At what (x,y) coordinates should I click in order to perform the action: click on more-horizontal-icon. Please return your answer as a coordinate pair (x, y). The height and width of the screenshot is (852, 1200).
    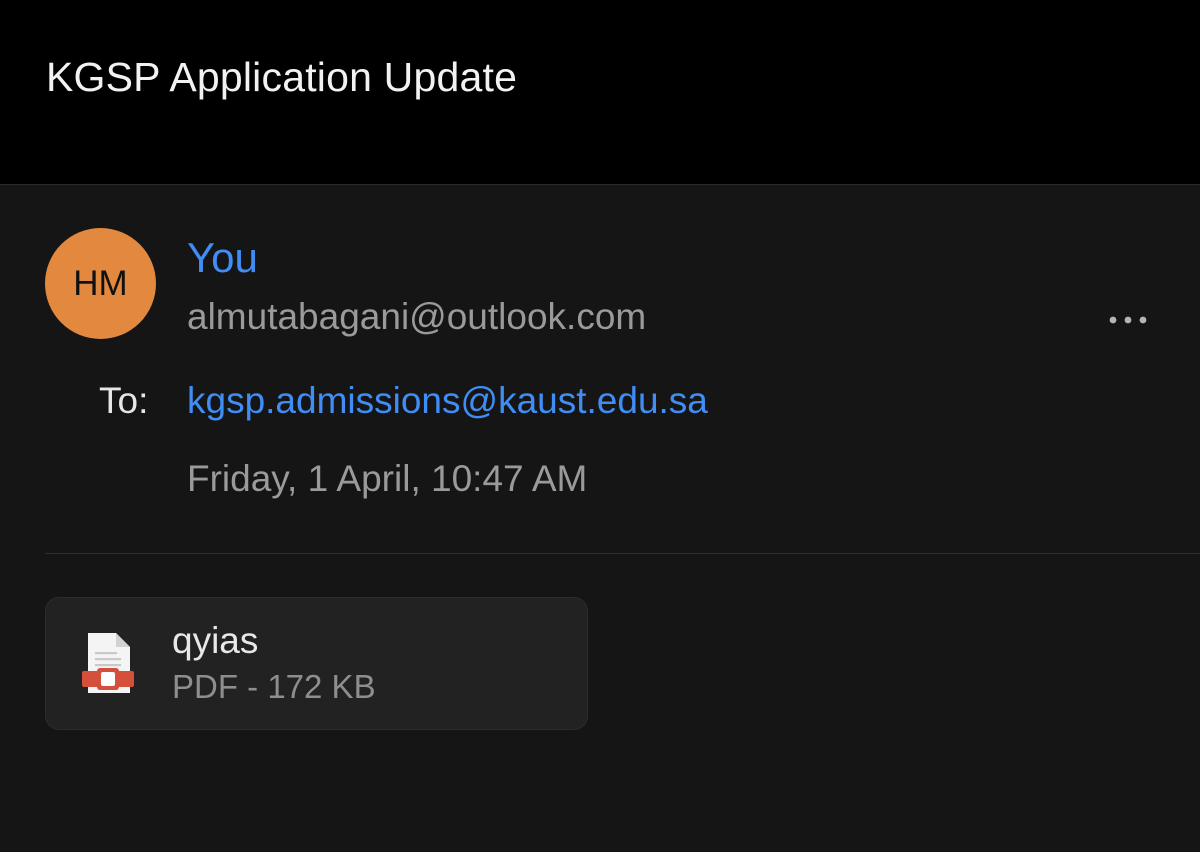
    Looking at the image, I should click on (1128, 320).